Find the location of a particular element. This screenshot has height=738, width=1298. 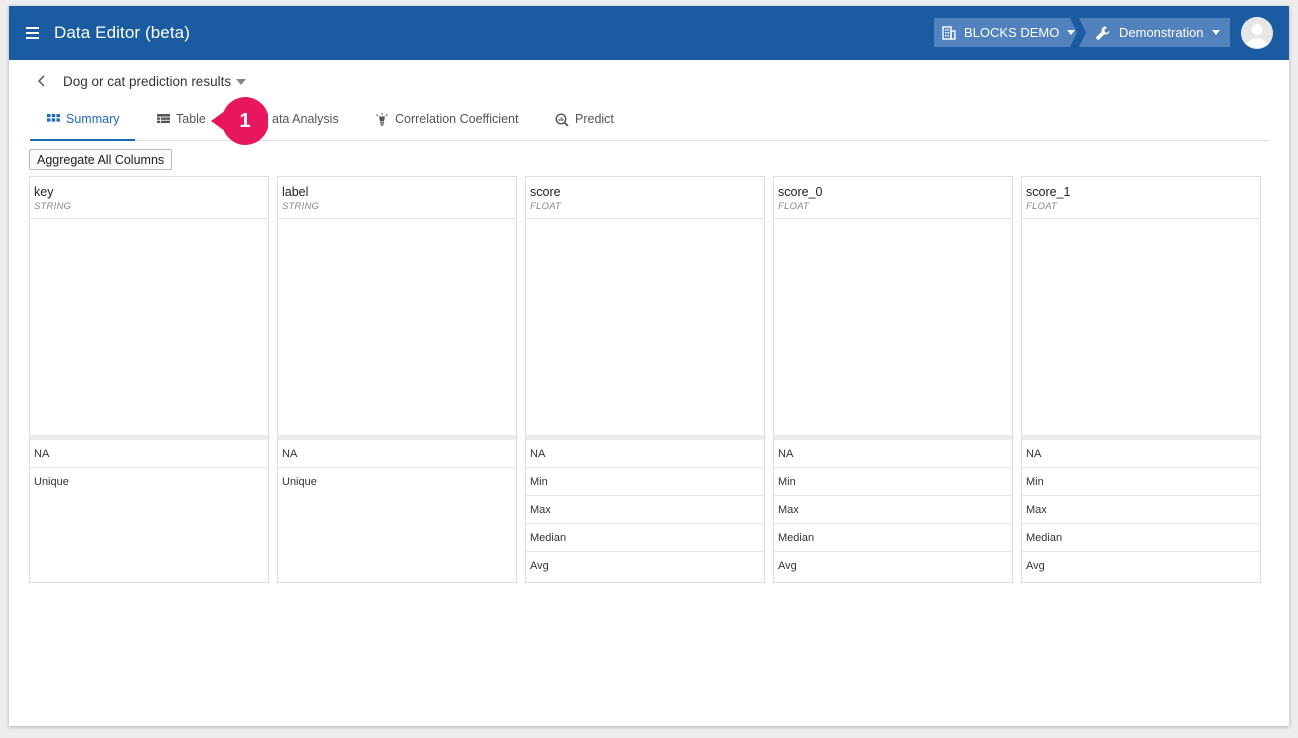

user-avatar is located at coordinates (1257, 33).